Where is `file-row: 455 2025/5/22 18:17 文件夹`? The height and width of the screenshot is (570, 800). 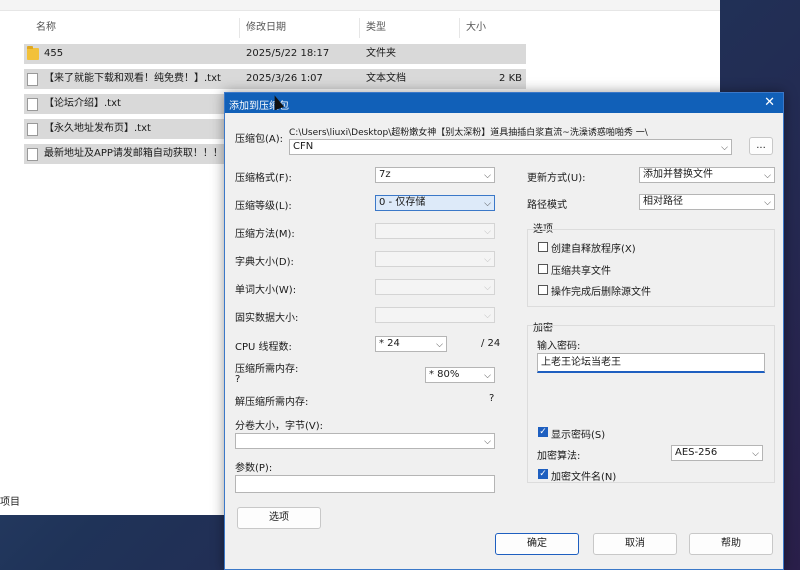
file-row: 455 2025/5/22 18:17 文件夹 is located at coordinates (275, 54).